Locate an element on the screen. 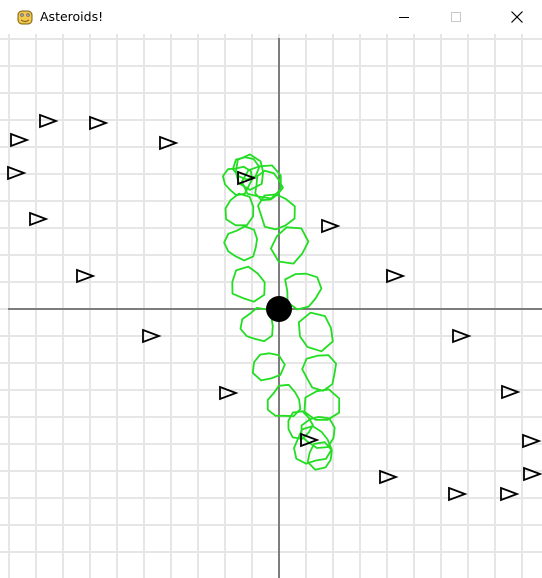 The height and width of the screenshot is (578, 542). window-title: Asteroids! is located at coordinates (72, 16).